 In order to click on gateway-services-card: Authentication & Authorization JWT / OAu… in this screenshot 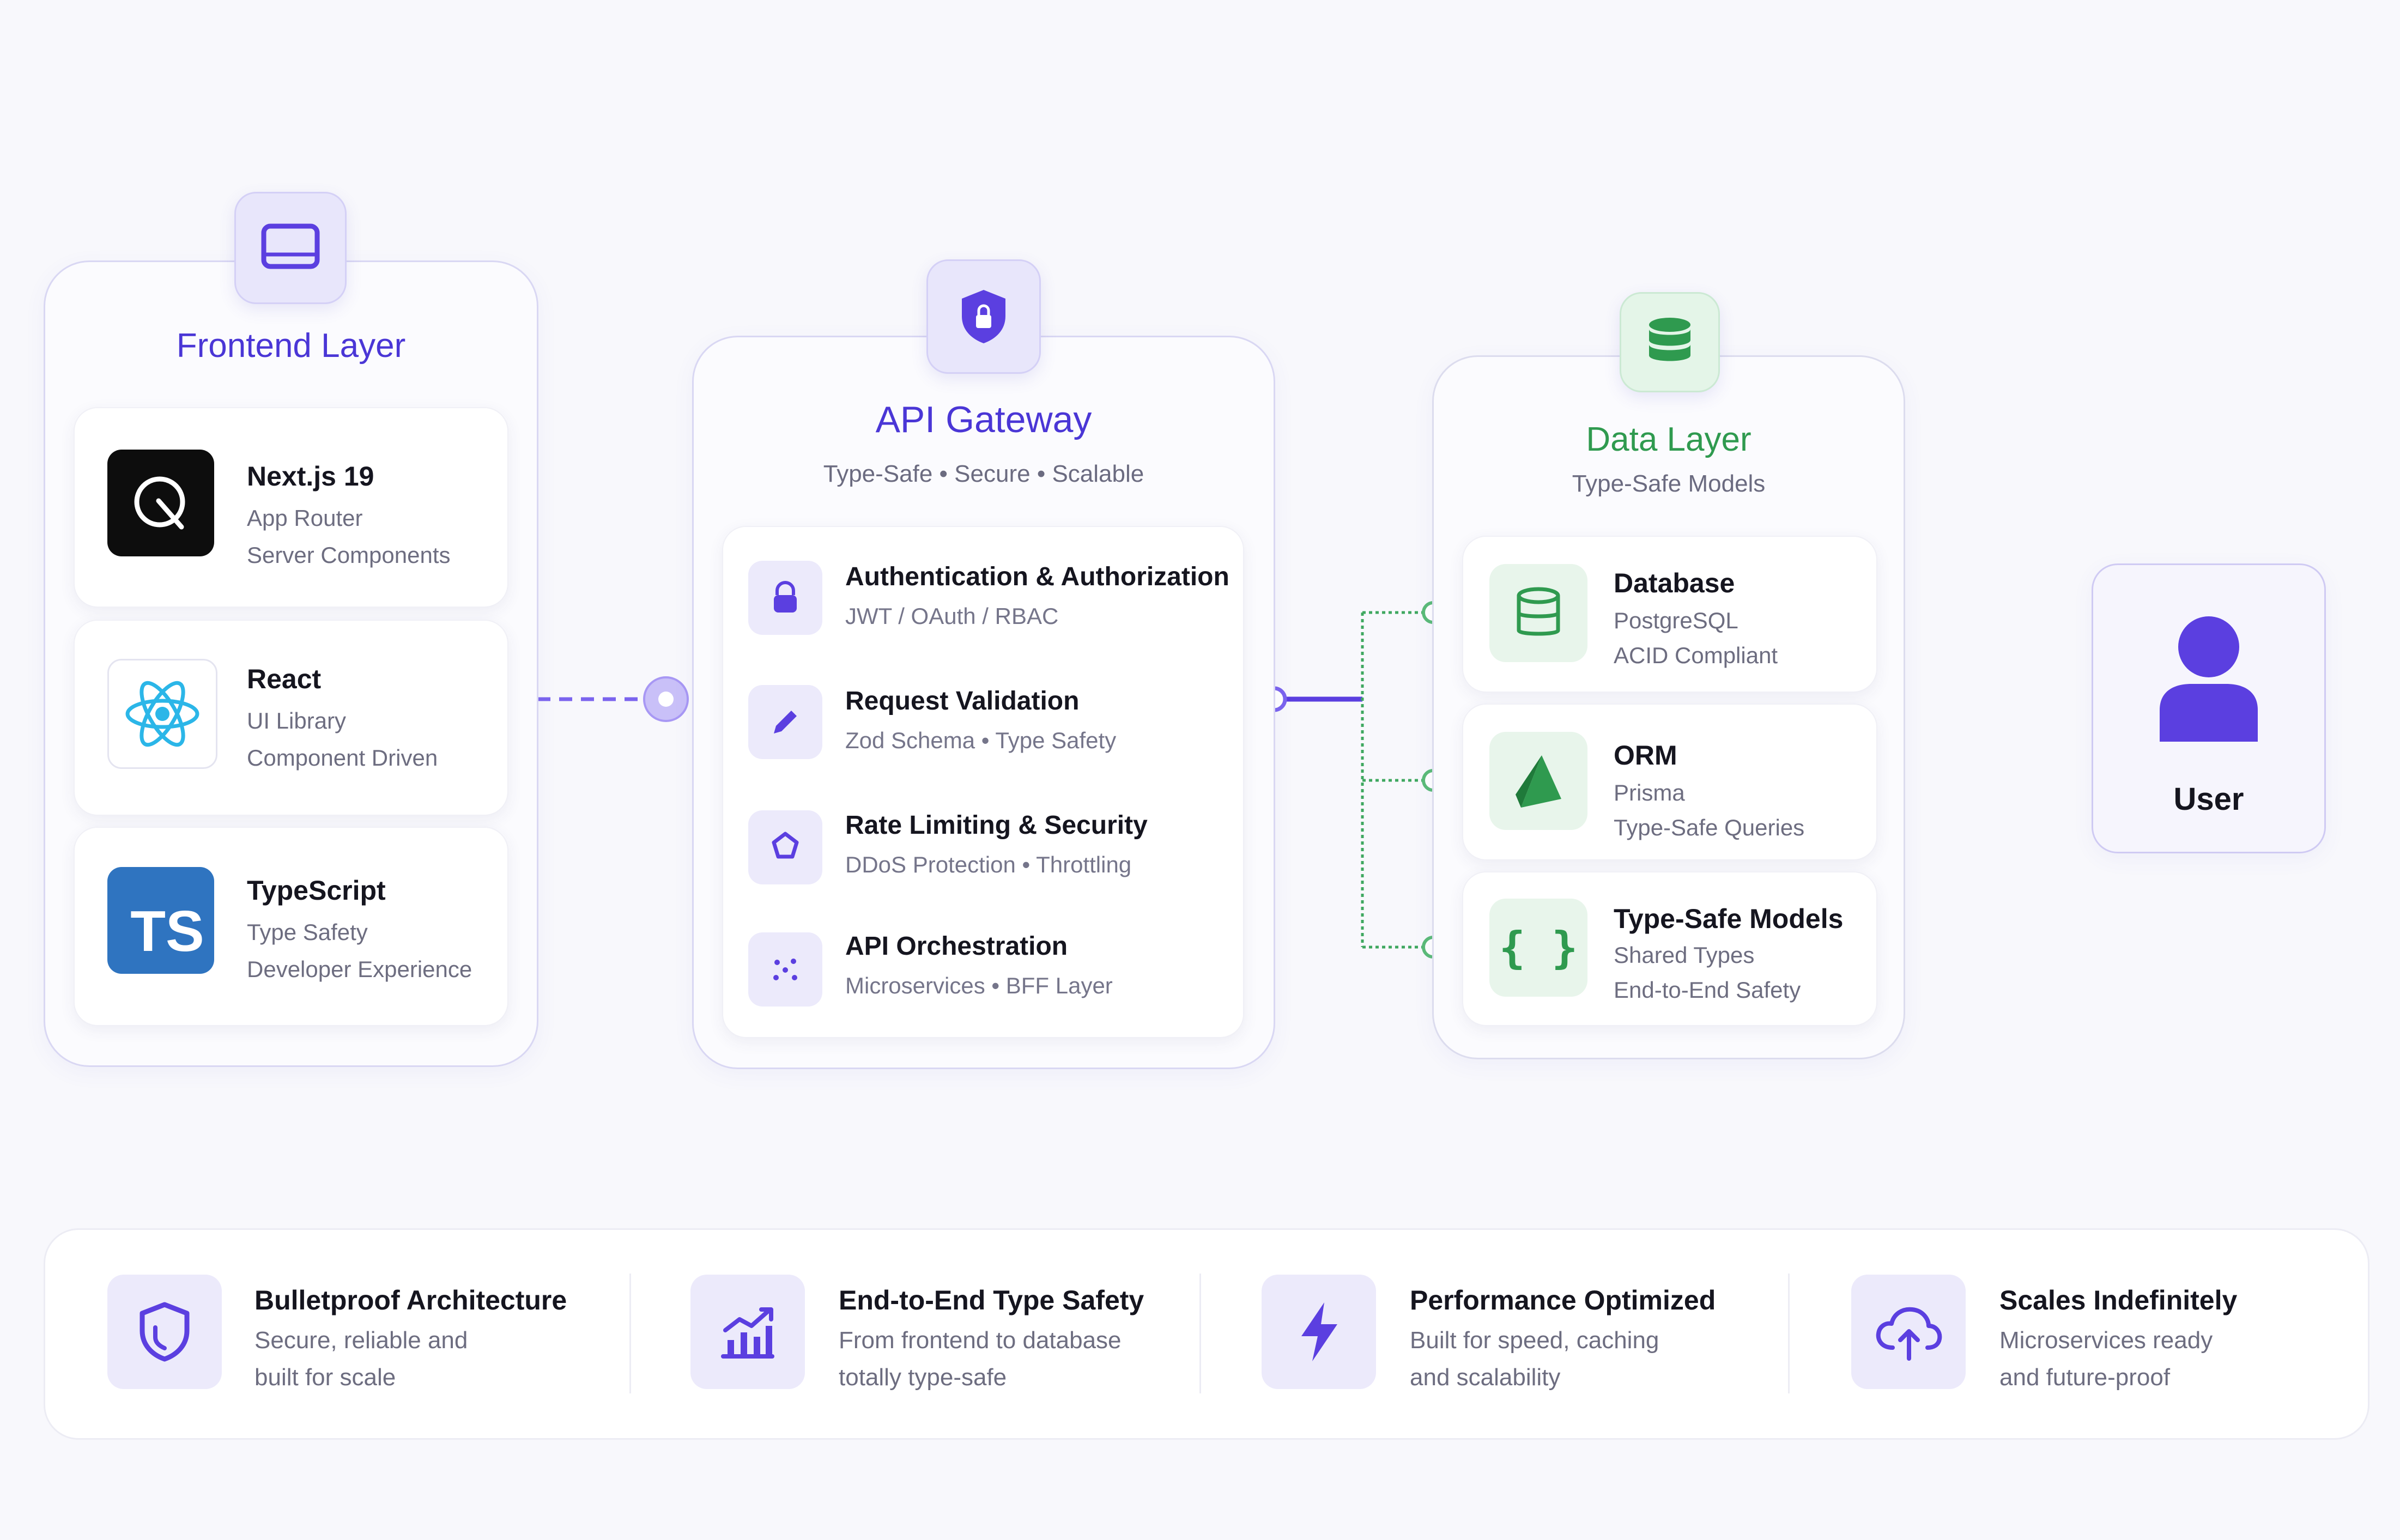, I will do `click(983, 782)`.